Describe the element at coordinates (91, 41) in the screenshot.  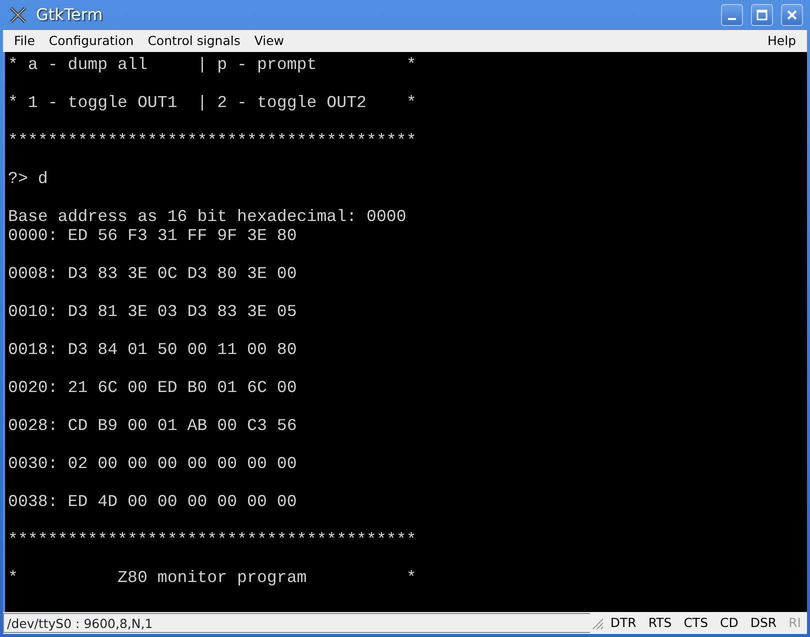
I see `menu-item: Configuration` at that location.